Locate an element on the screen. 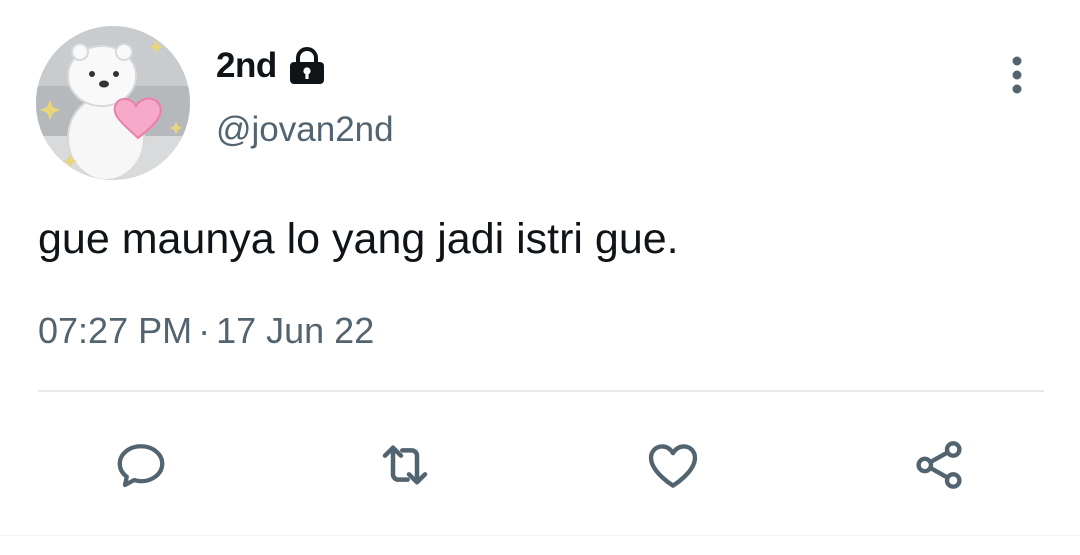  reply-button is located at coordinates (141, 465).